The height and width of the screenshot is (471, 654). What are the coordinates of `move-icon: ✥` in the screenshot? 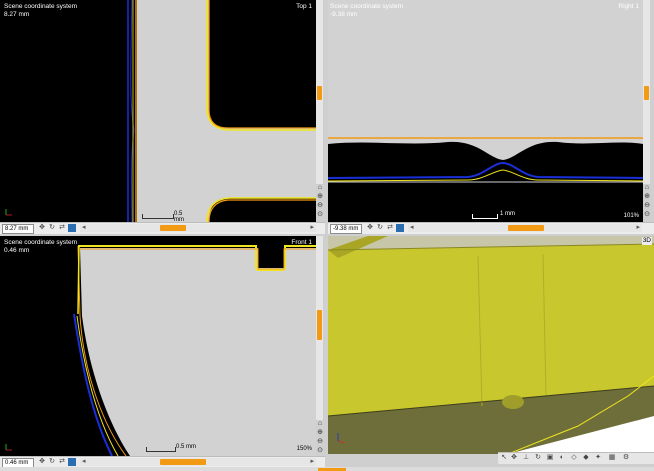 It's located at (514, 458).